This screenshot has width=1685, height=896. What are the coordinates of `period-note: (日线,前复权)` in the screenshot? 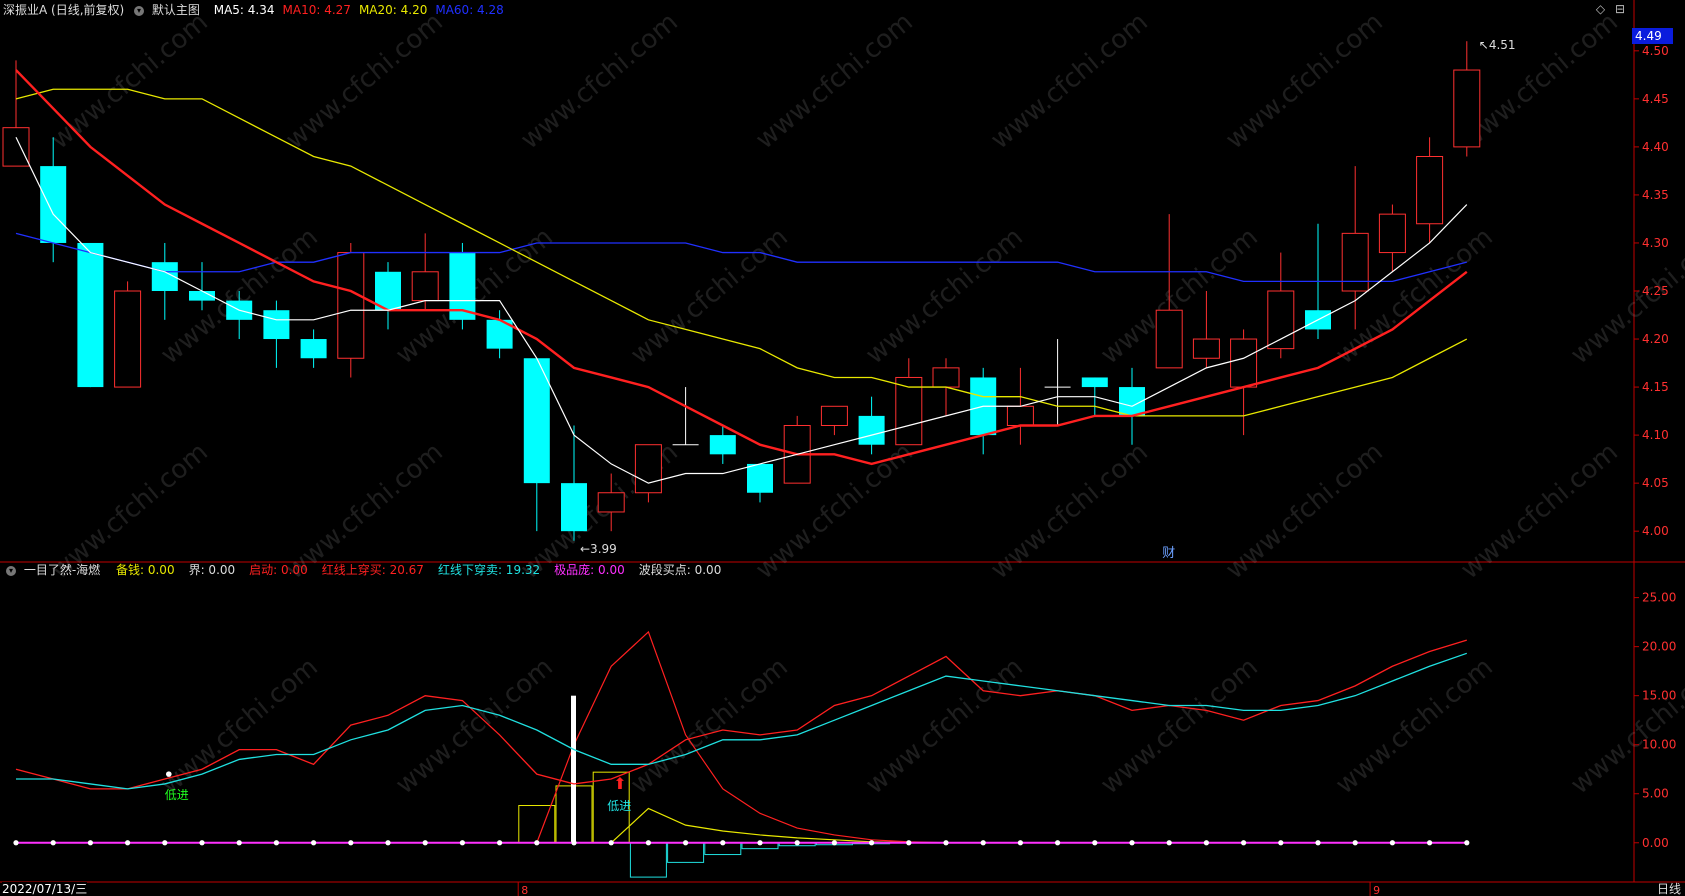 It's located at (88, 10).